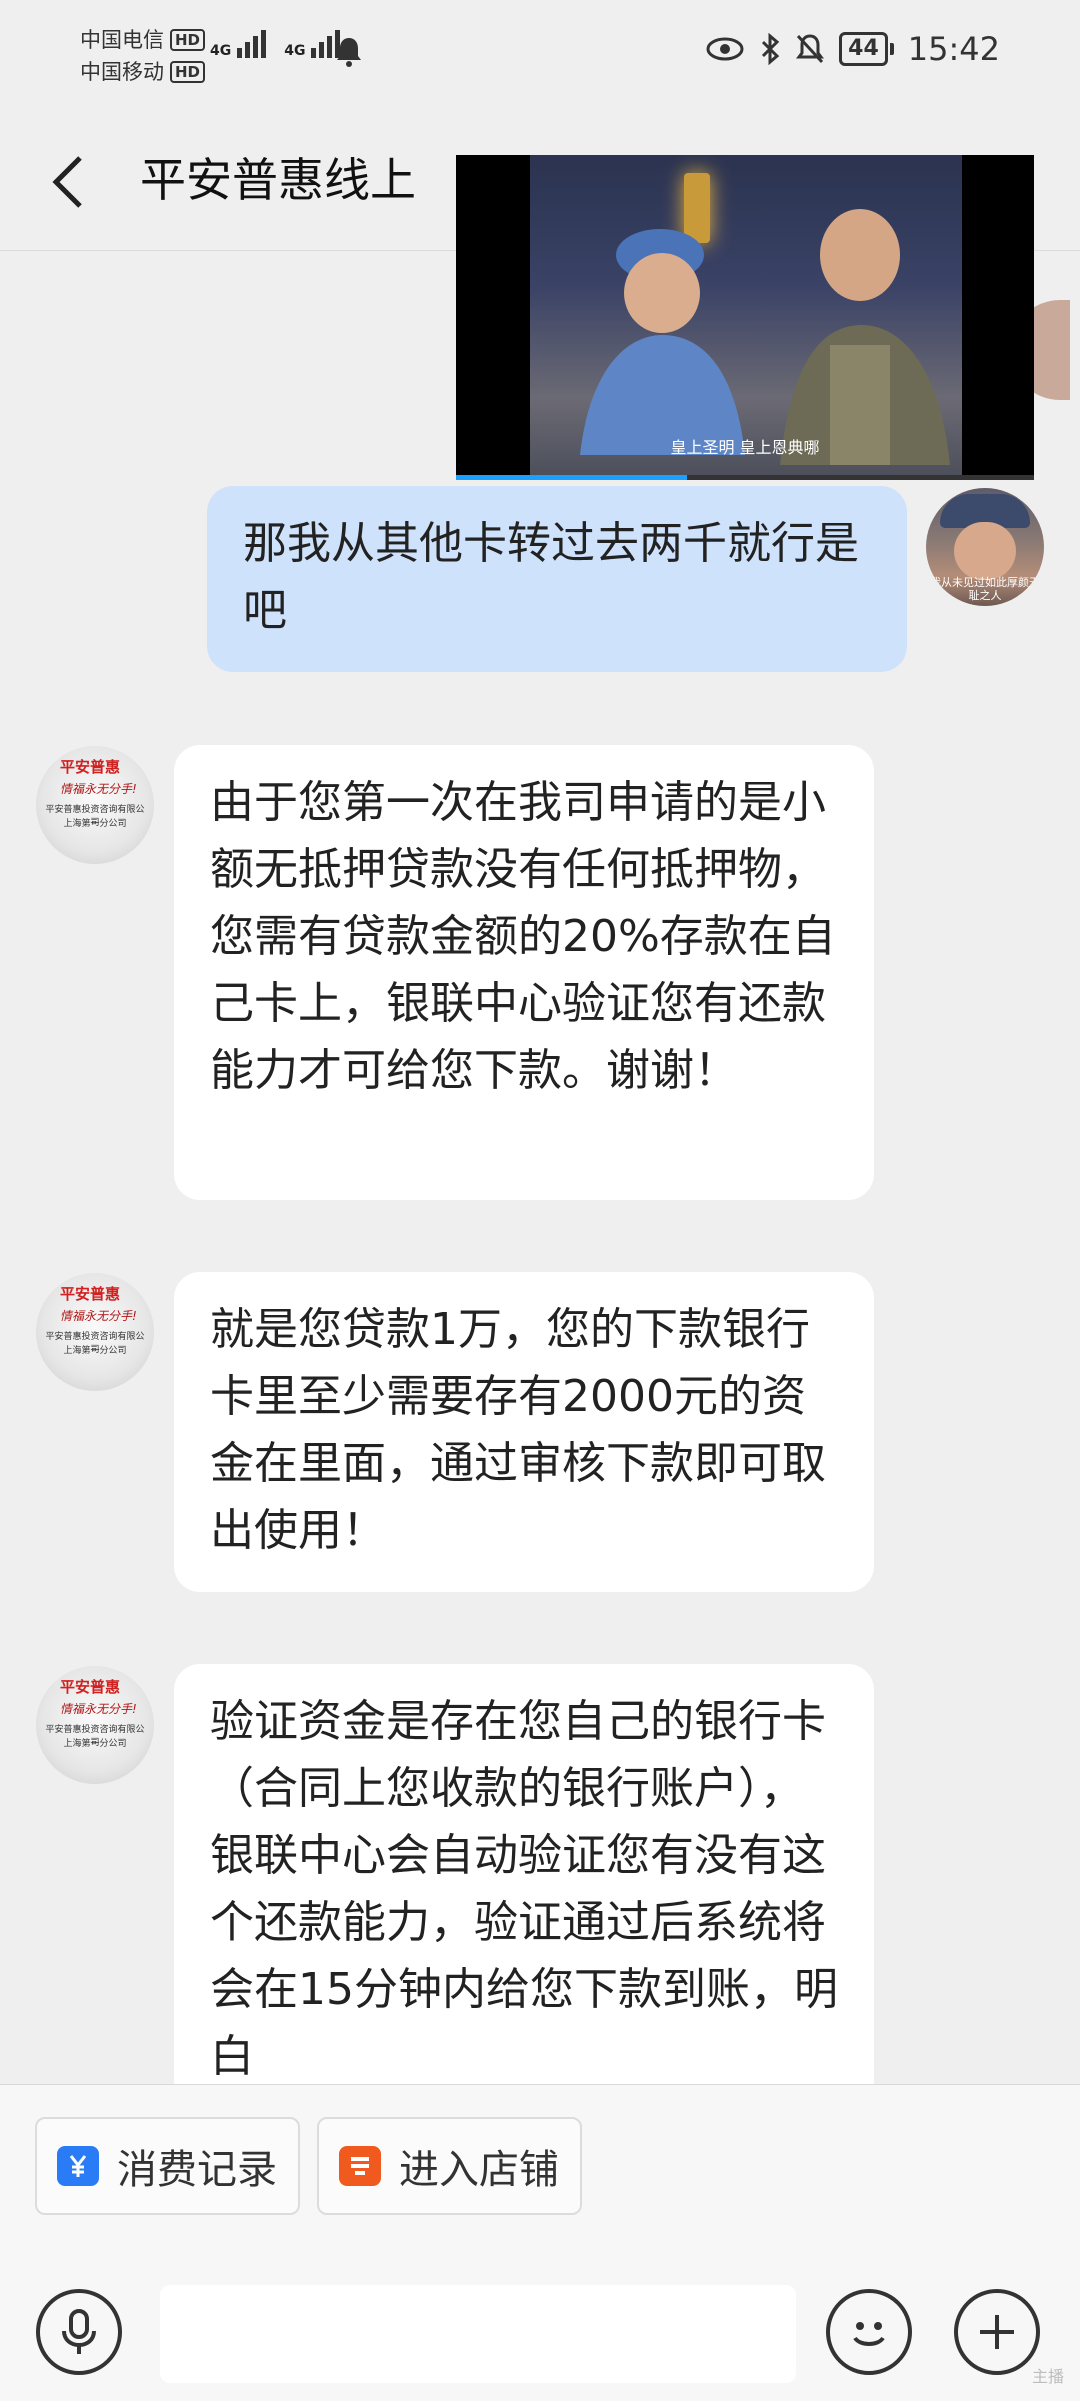  I want to click on carrier-info: 中国电信 HD 中国移动 HD, so click(143, 56).